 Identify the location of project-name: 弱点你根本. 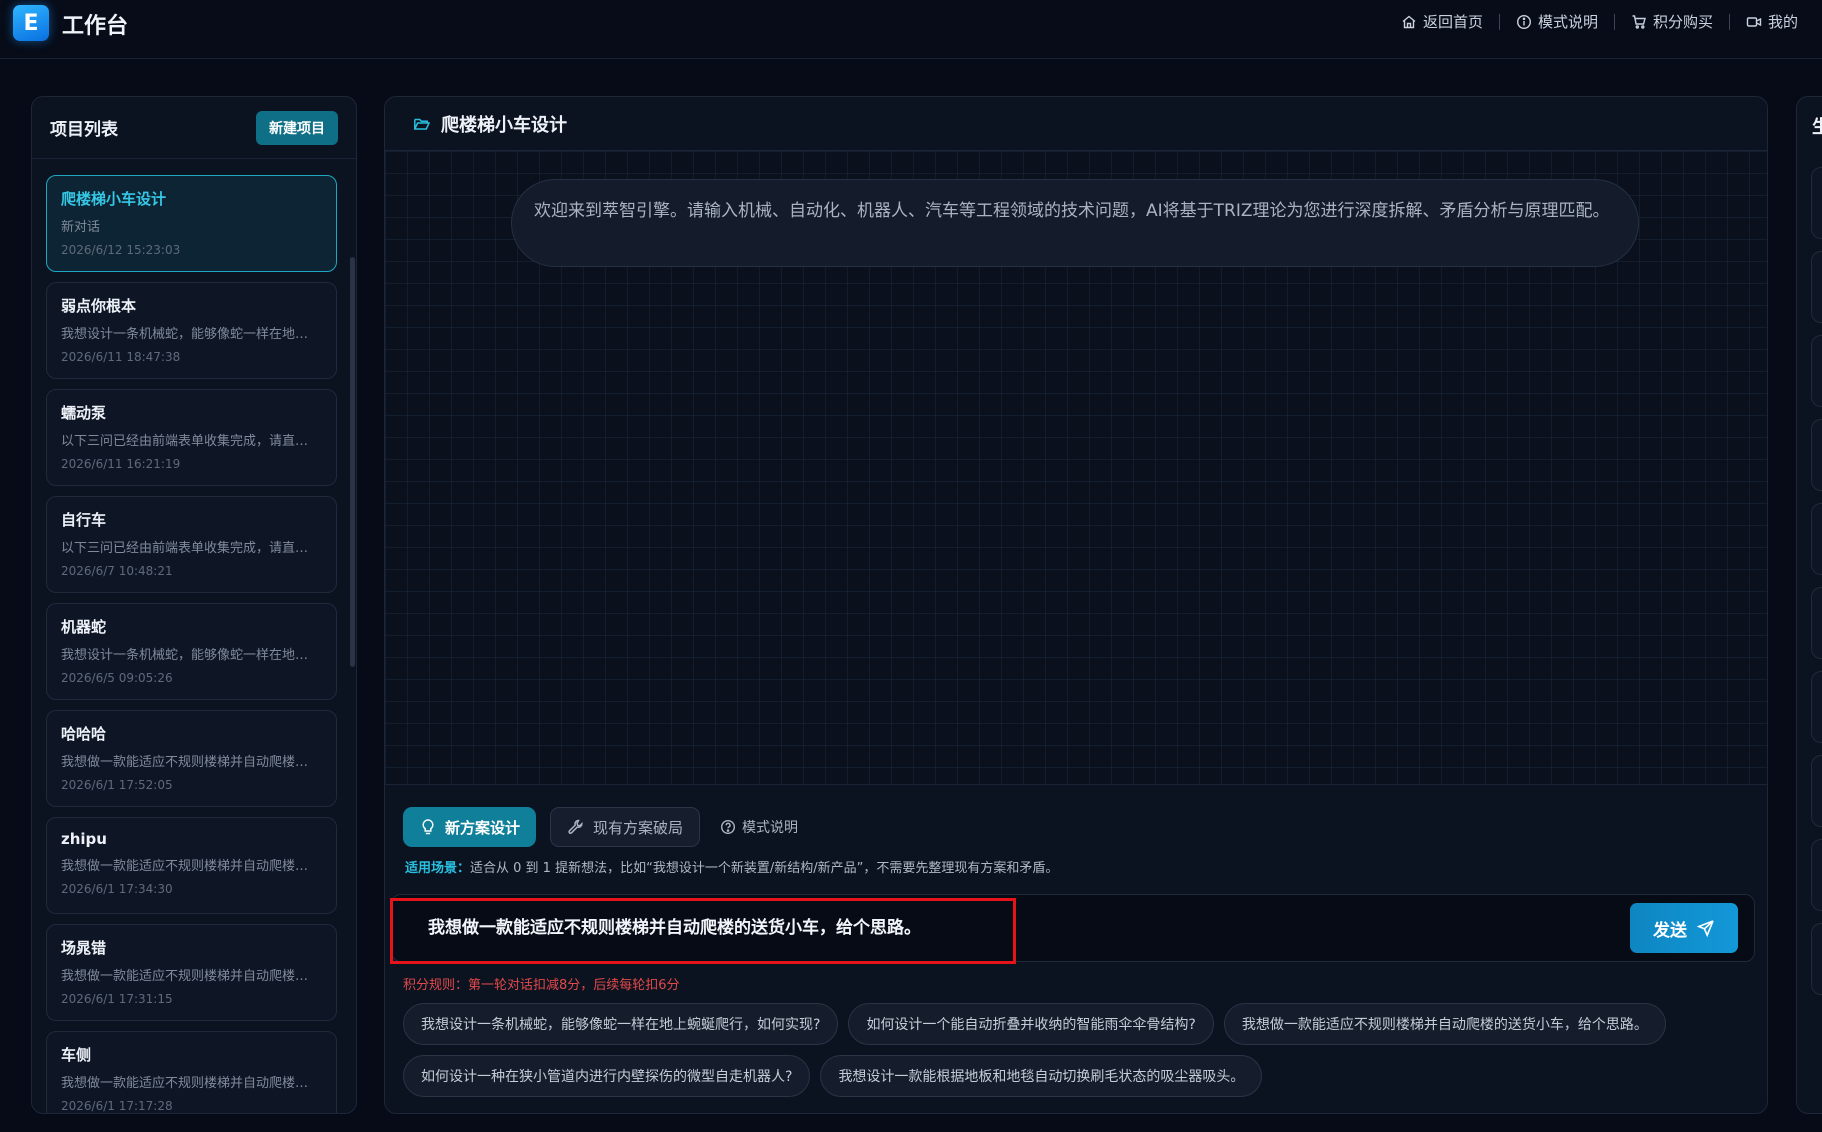
(99, 306).